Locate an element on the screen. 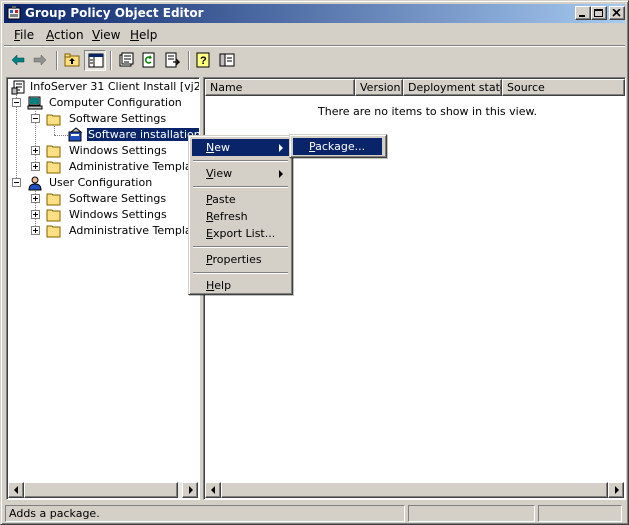 The height and width of the screenshot is (525, 629). description-bar-button is located at coordinates (227, 60).